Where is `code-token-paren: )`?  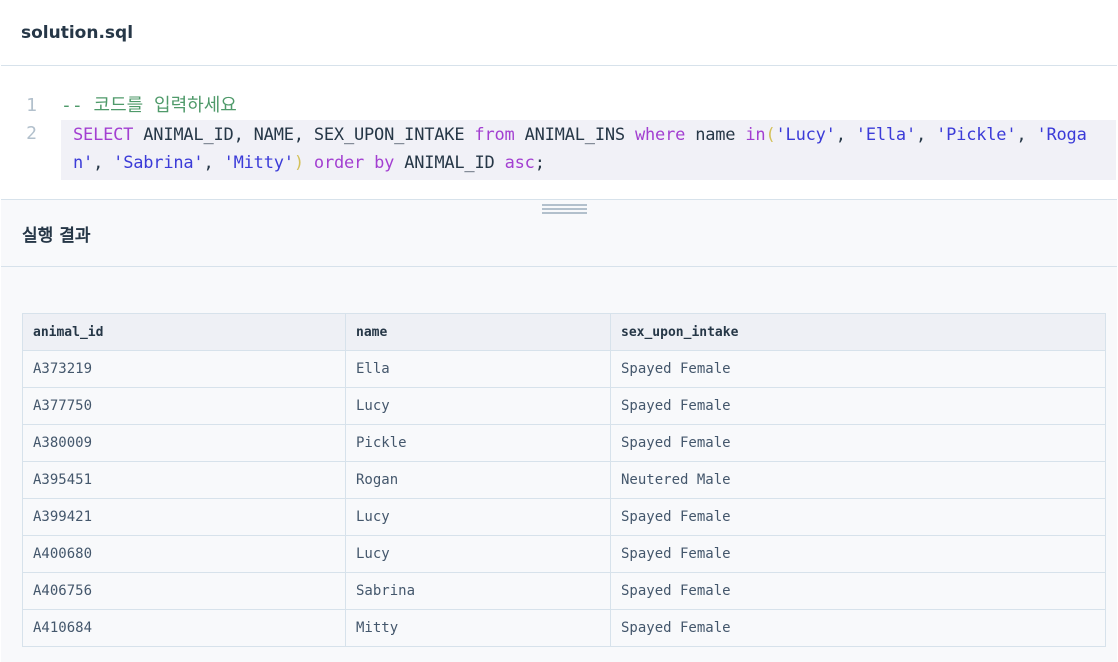
code-token-paren: ) is located at coordinates (298, 163).